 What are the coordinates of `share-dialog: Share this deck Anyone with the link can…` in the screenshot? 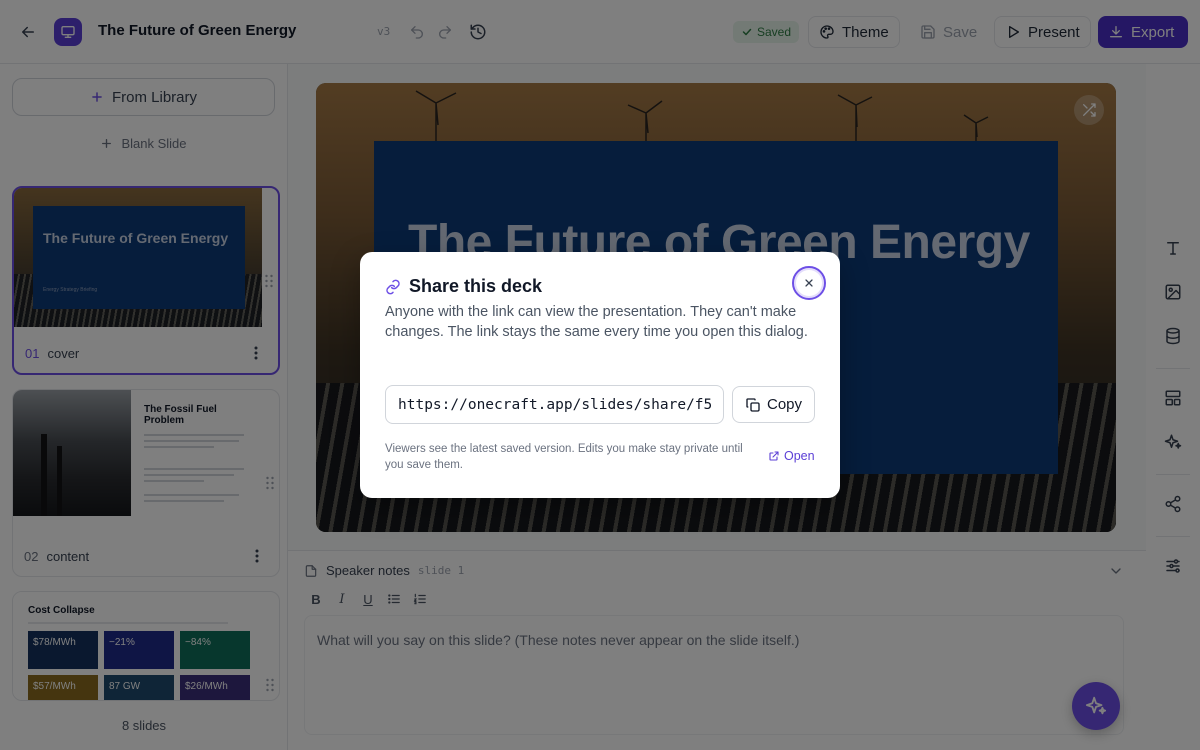 It's located at (600, 375).